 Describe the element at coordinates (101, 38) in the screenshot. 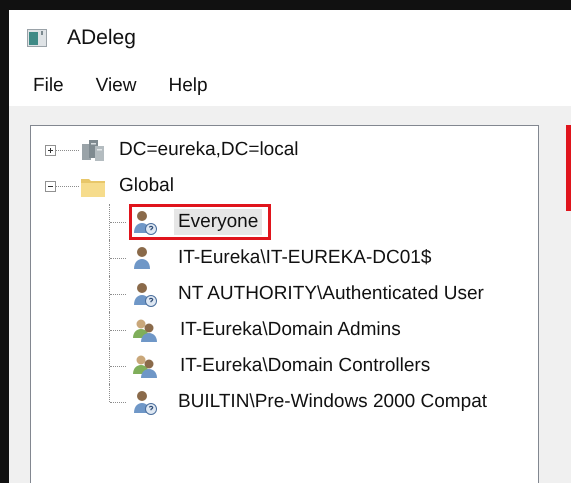

I see `window-title: ADeleg` at that location.